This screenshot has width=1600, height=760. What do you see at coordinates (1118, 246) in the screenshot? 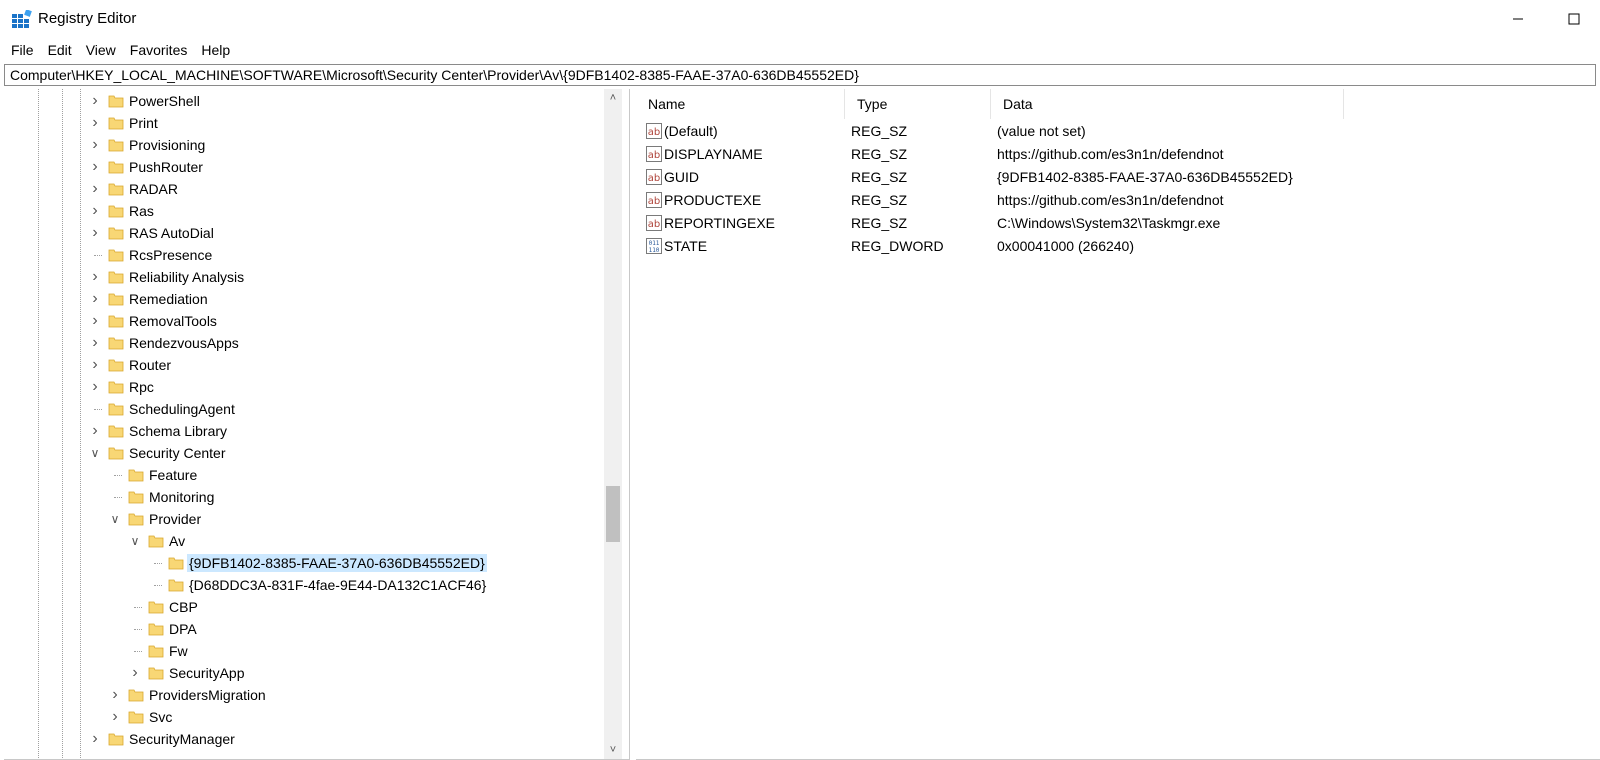
I see `value-row: 011 110 STATE REG_DWORD 0x00041000 (266240)` at bounding box center [1118, 246].